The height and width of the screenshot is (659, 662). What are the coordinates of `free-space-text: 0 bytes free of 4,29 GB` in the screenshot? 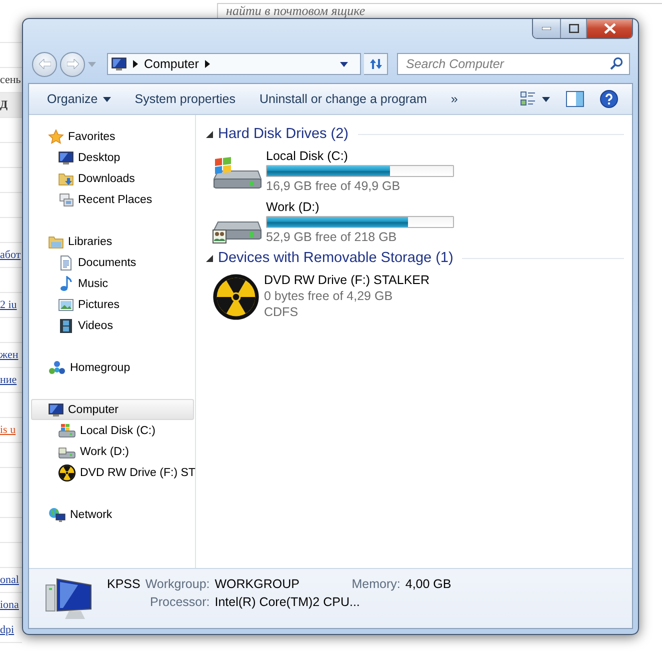 It's located at (329, 296).